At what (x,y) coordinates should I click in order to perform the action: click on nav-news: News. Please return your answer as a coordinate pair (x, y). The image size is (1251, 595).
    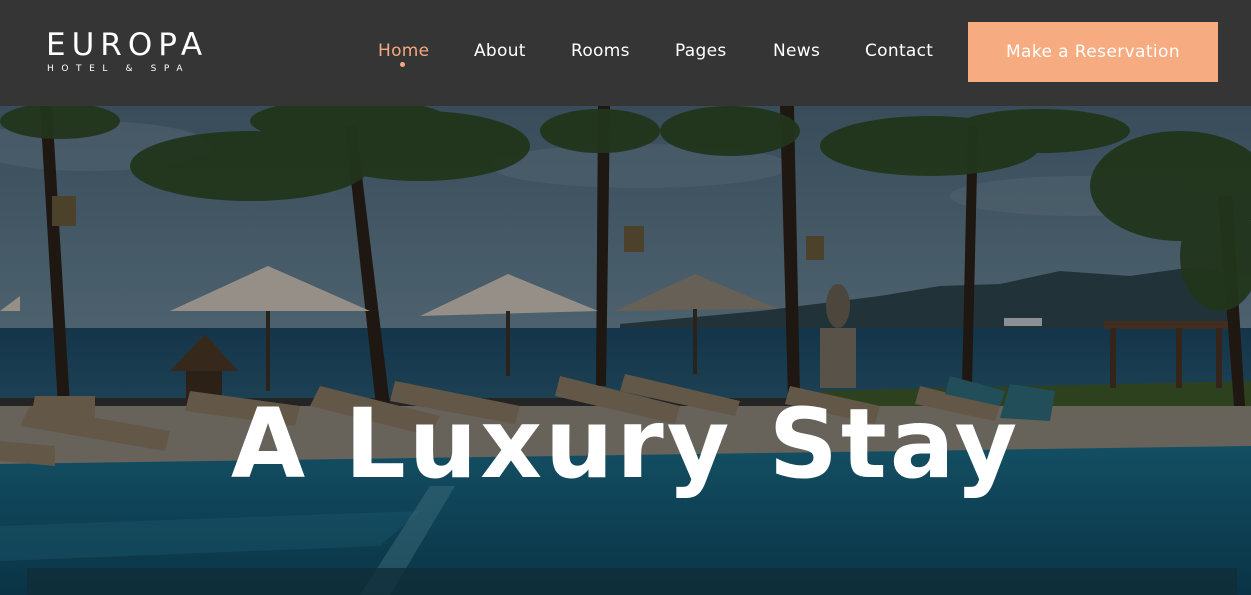
    Looking at the image, I should click on (796, 51).